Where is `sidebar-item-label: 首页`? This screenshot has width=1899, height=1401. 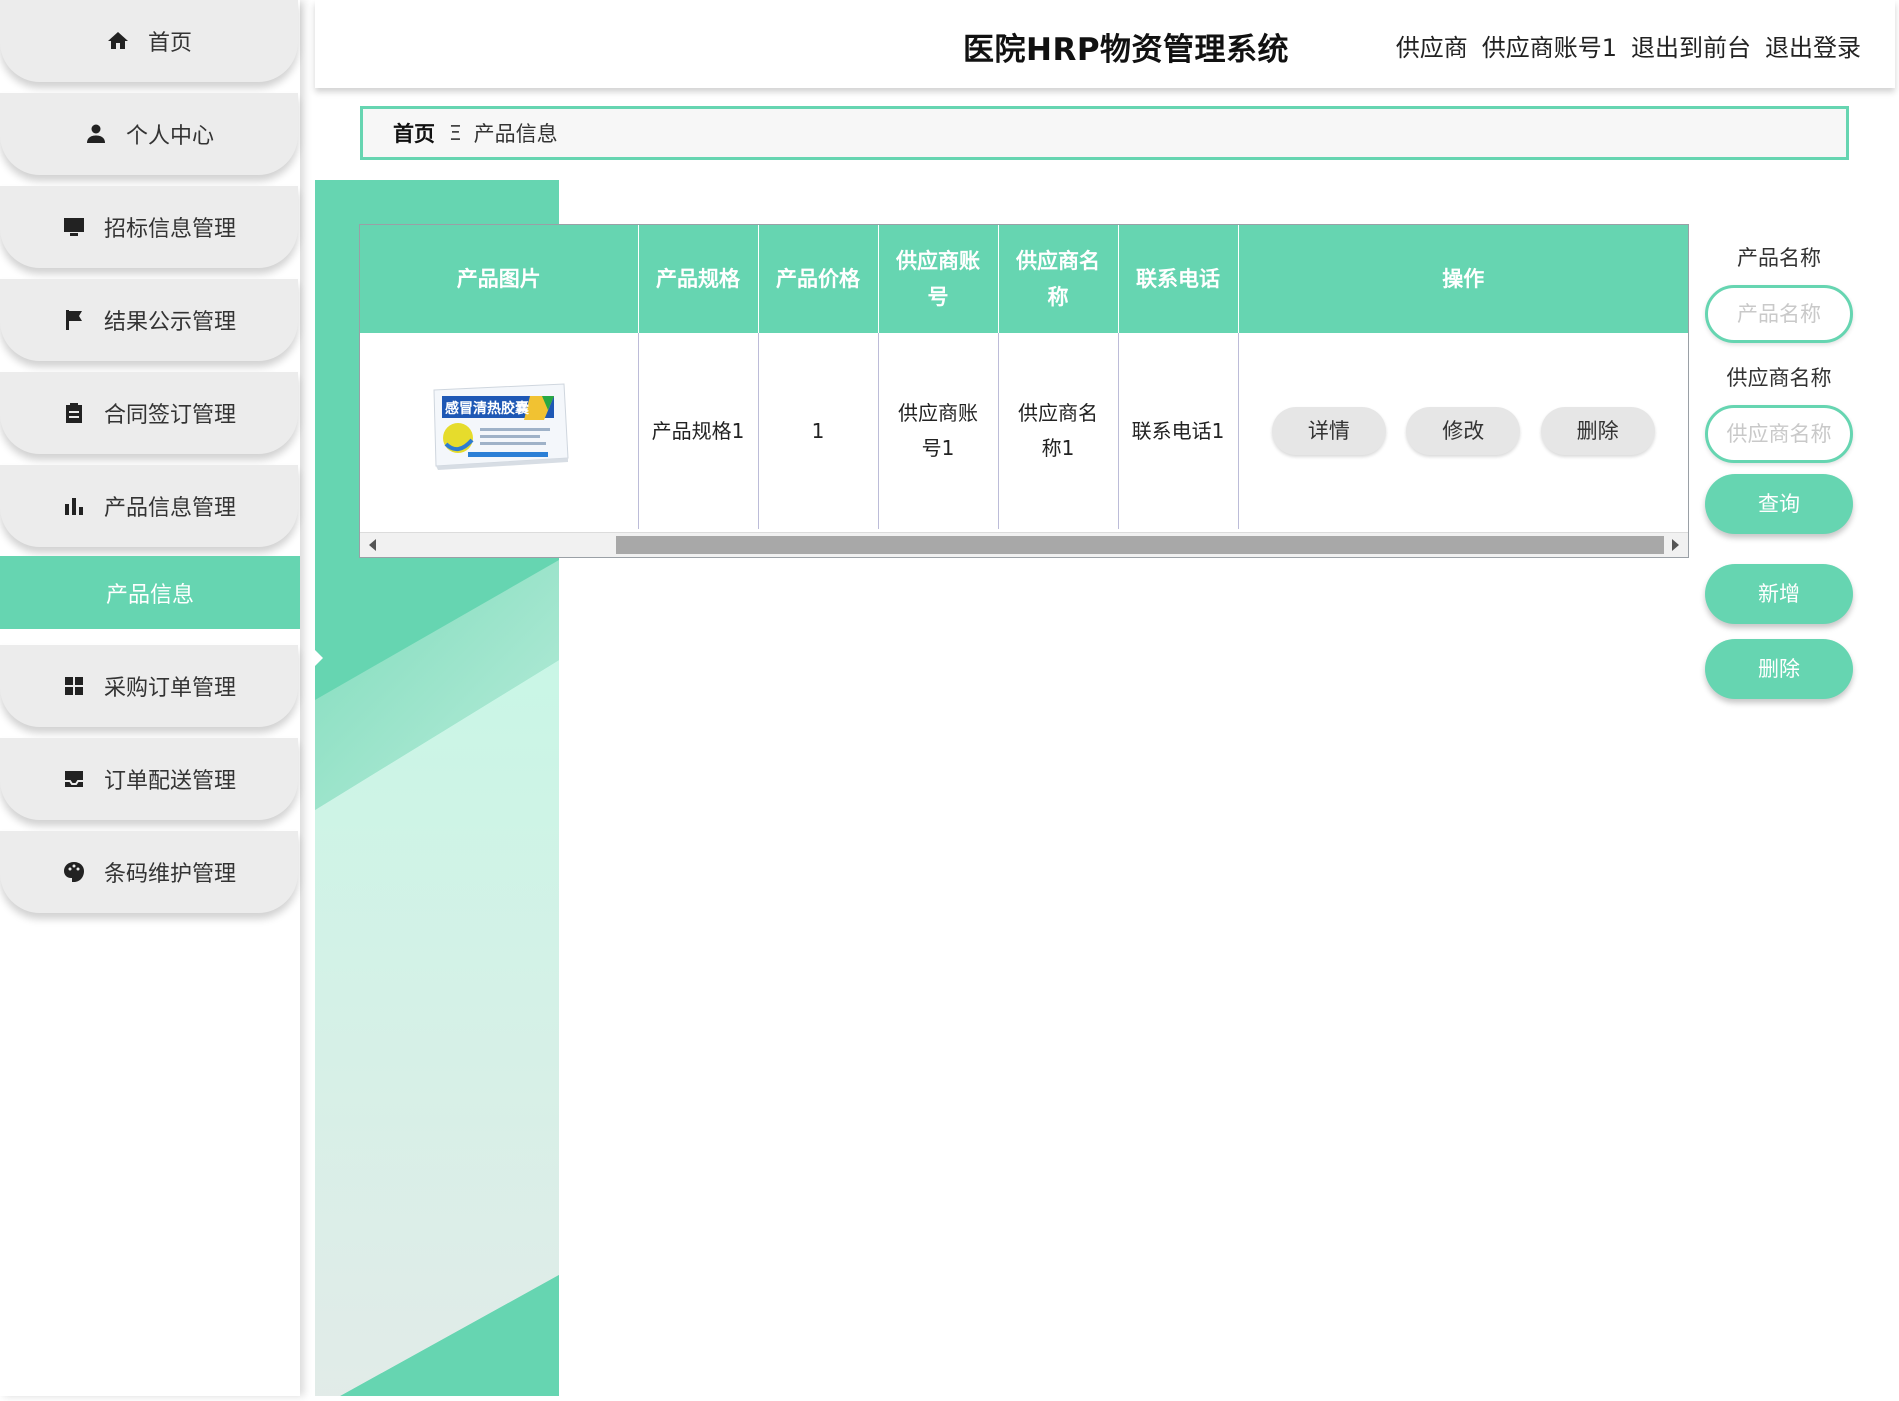 sidebar-item-label: 首页 is located at coordinates (169, 43).